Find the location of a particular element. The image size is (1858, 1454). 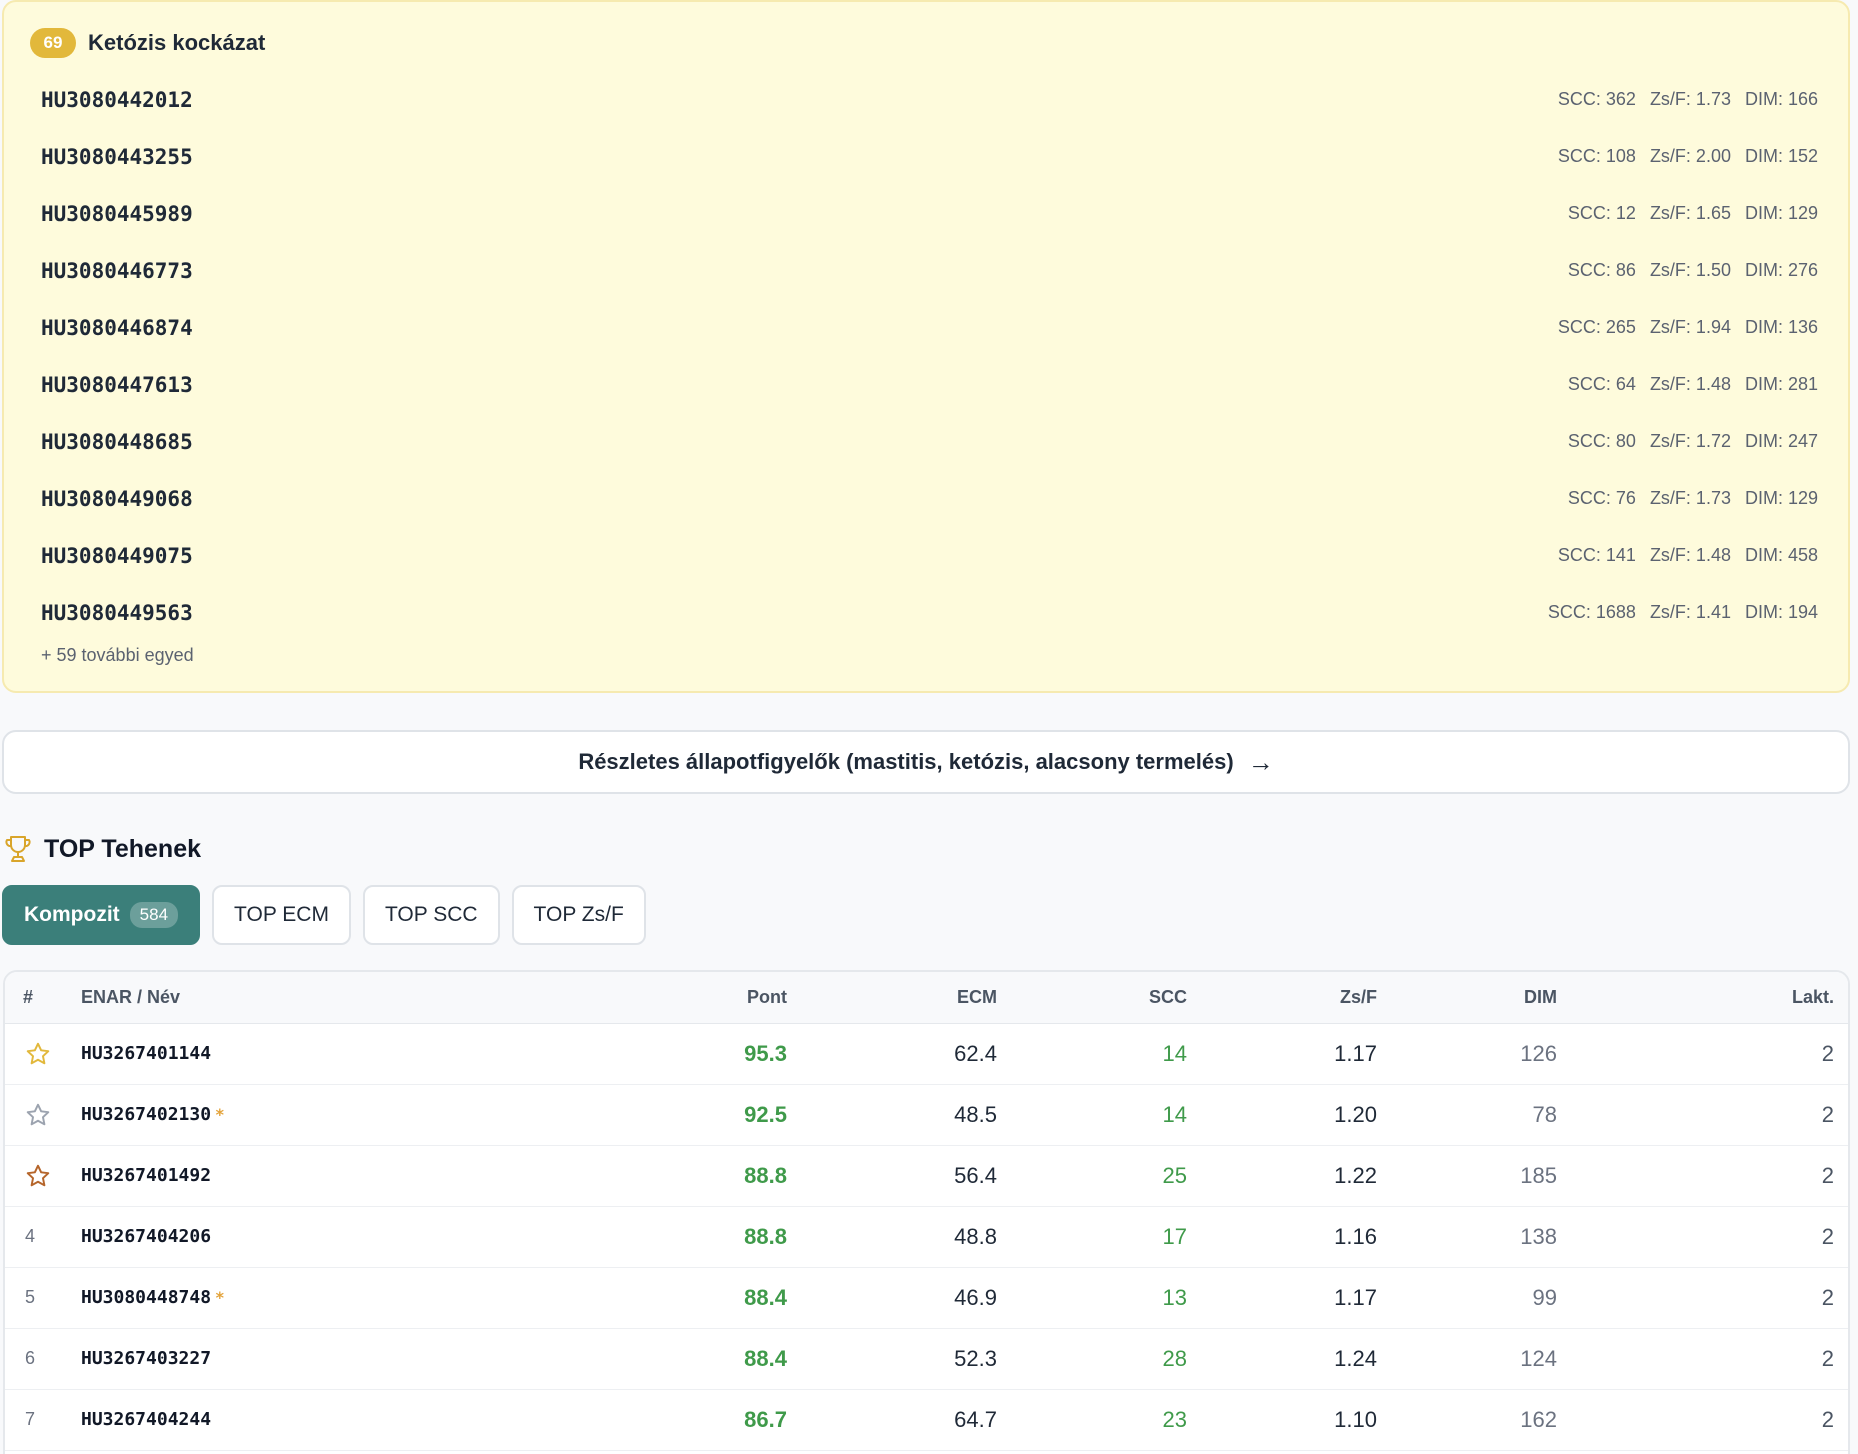

cow-stats: SCC: 86 Zs/F: 1.50 DIM: 276 is located at coordinates (1693, 270).